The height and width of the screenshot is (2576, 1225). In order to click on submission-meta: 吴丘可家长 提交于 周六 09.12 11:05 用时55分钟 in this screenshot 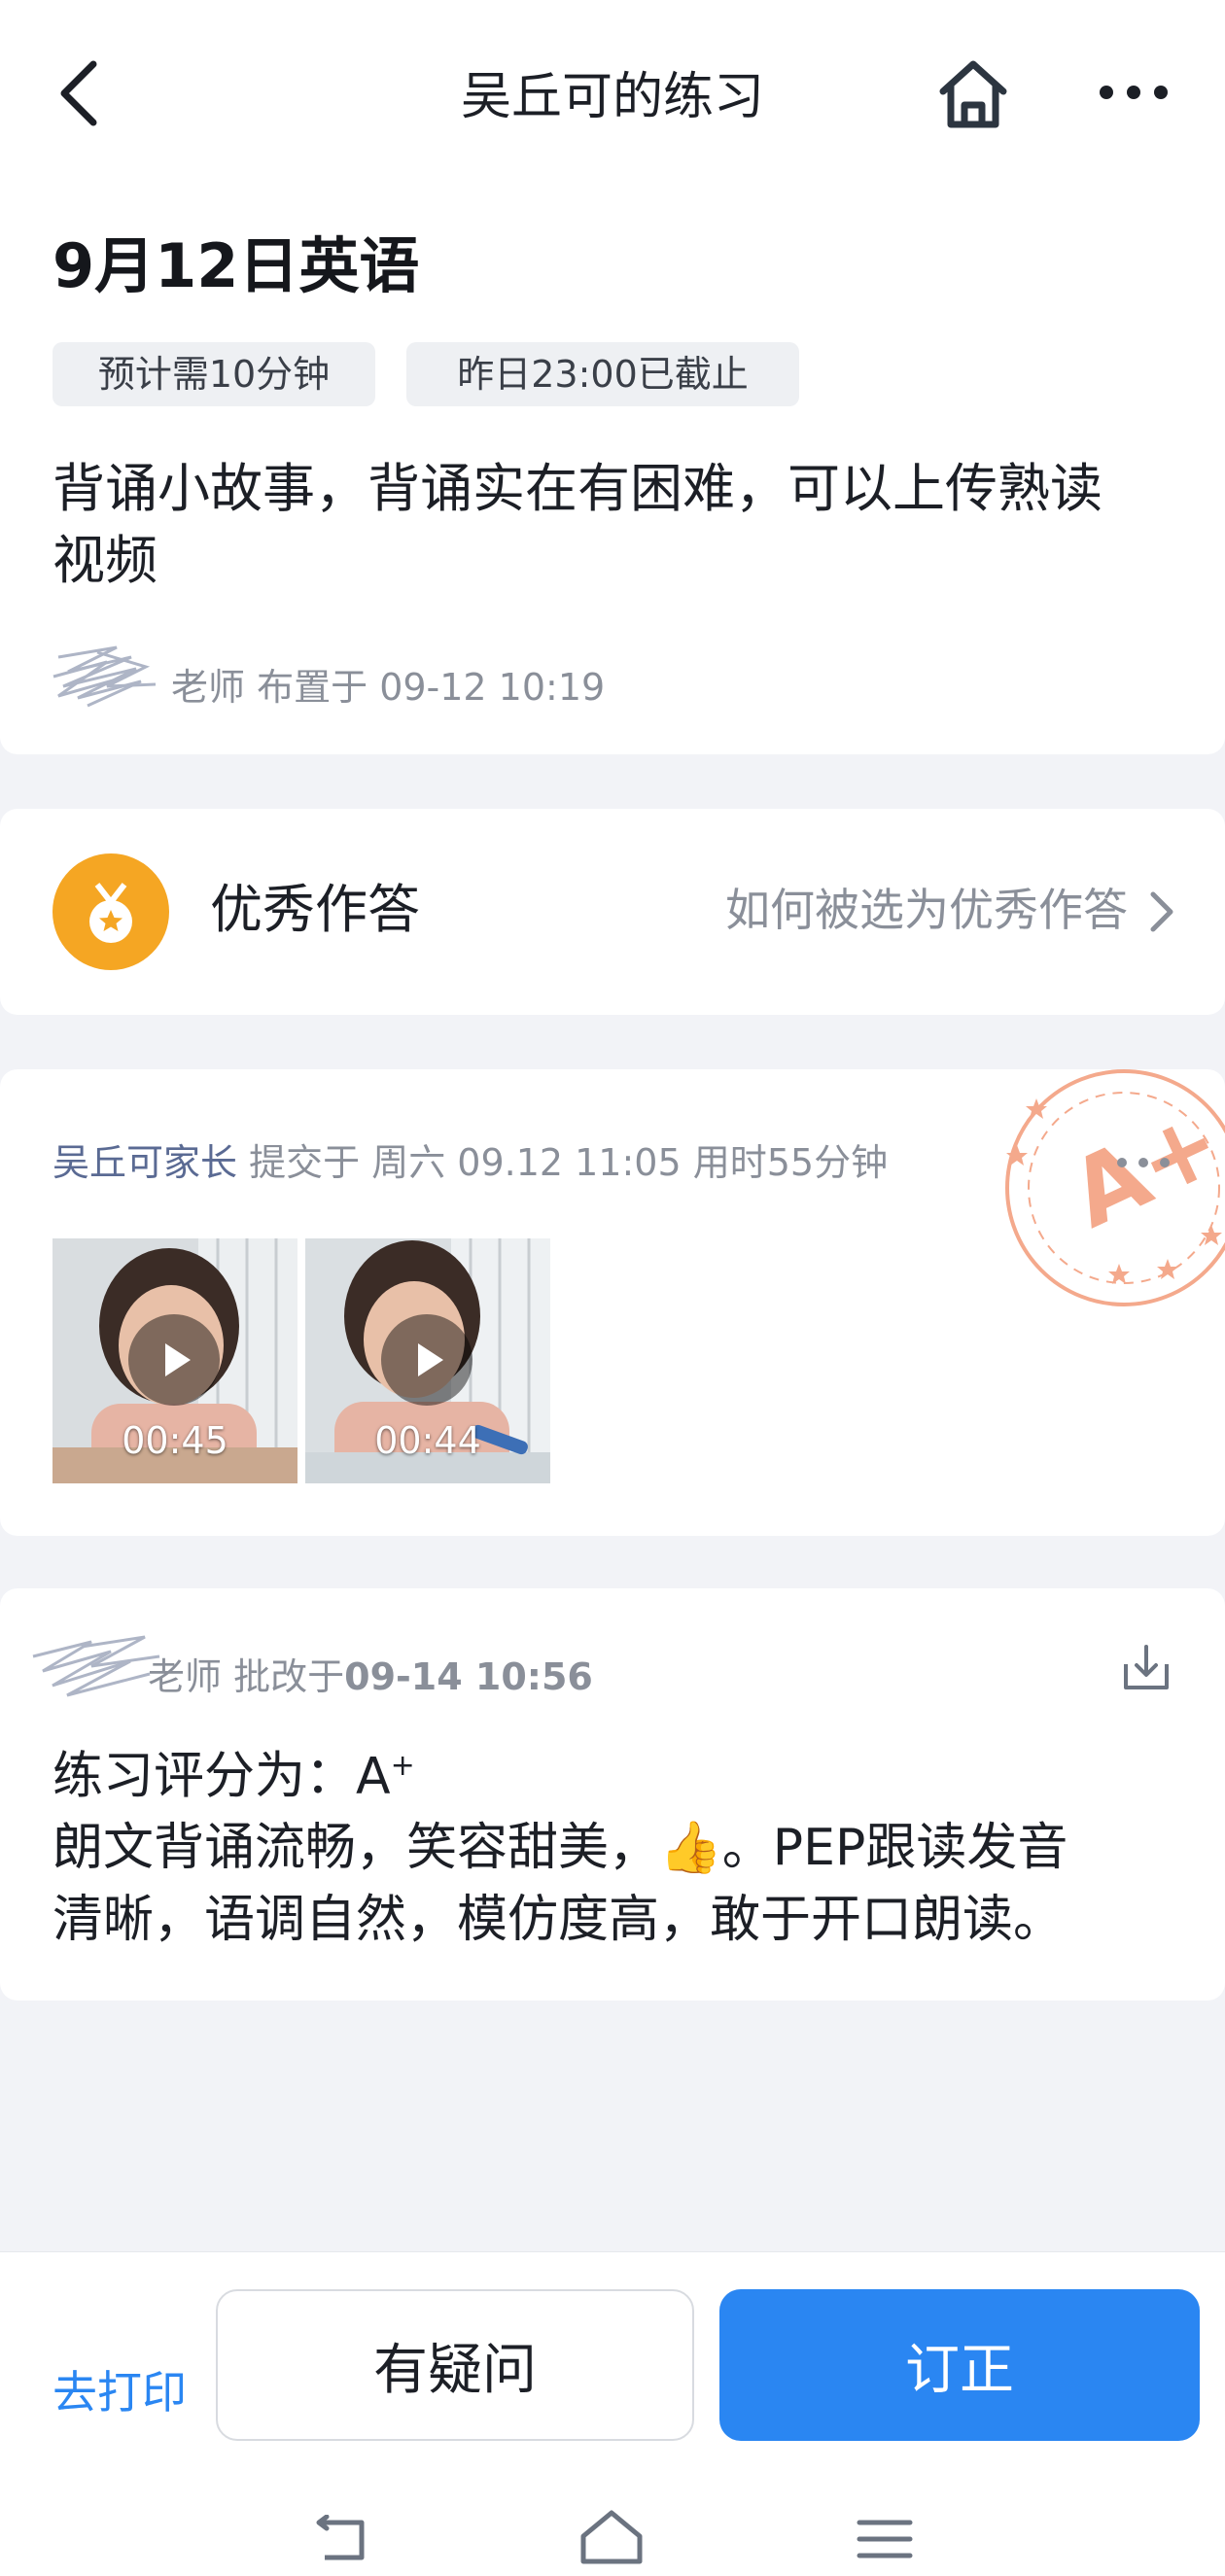, I will do `click(470, 1162)`.